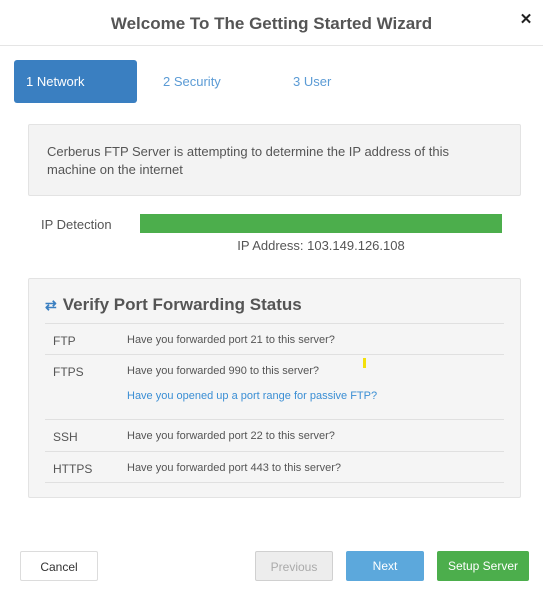  What do you see at coordinates (192, 81) in the screenshot?
I see `tab-security: 2 Security` at bounding box center [192, 81].